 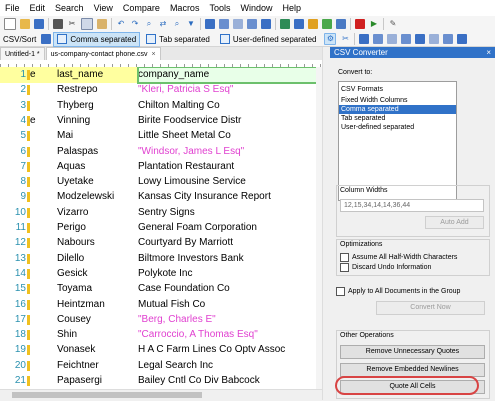 I want to click on table-row: 18 Shin "Carroccio, A Thomas Esq", so click(x=158, y=335).